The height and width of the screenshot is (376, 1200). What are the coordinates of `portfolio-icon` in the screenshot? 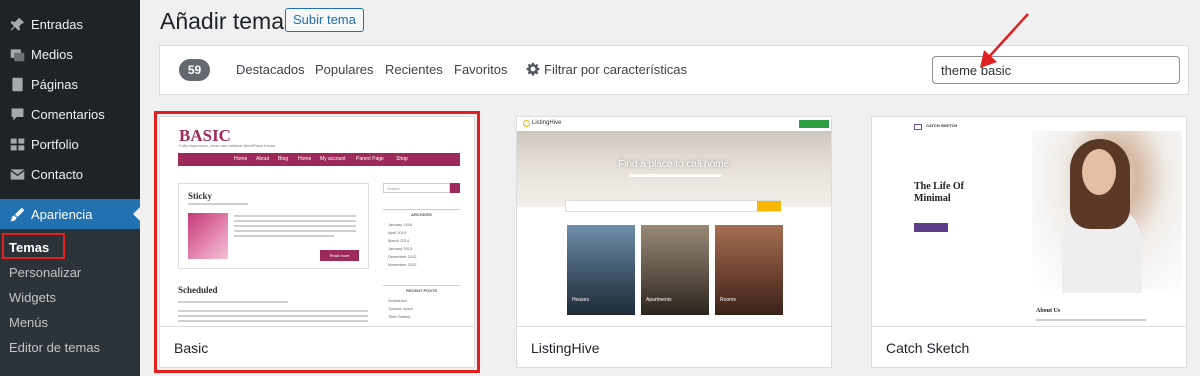 It's located at (17, 144).